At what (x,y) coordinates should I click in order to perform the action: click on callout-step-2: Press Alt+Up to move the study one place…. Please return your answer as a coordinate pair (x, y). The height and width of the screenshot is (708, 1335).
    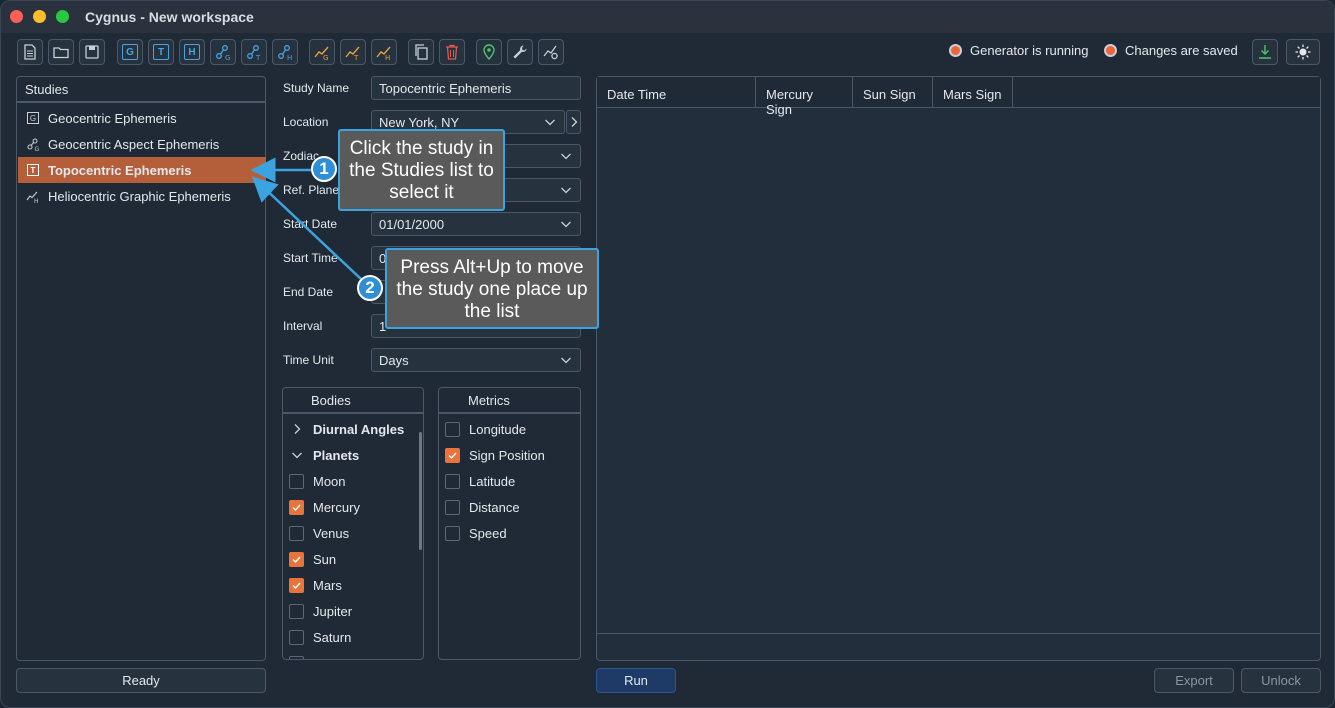
    Looking at the image, I should click on (492, 288).